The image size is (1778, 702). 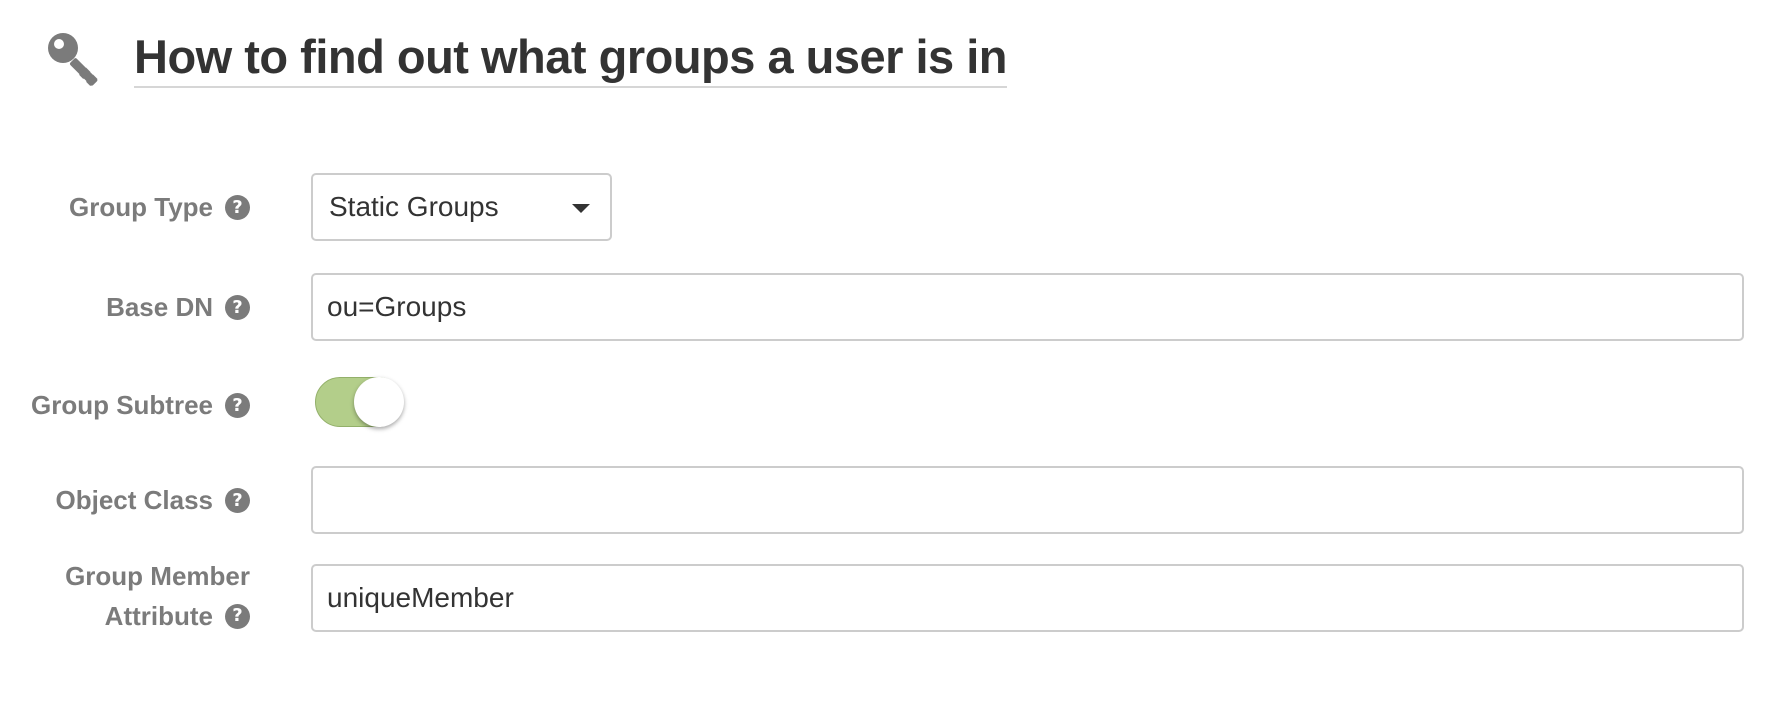 I want to click on base-dn-row: Base DN ?, so click(x=889, y=307).